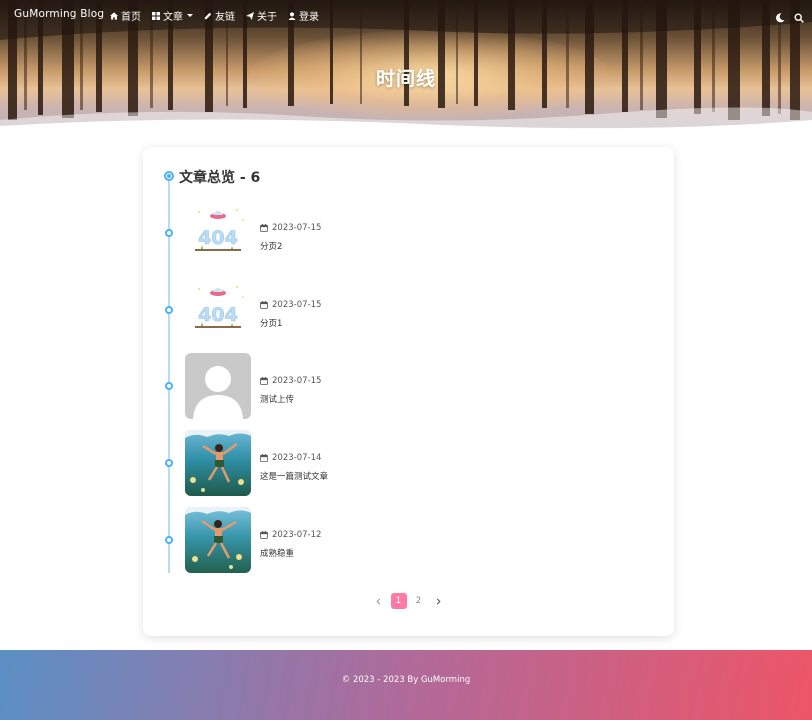 This screenshot has height=720, width=812. I want to click on entry-date: 2023-07-12, so click(290, 535).